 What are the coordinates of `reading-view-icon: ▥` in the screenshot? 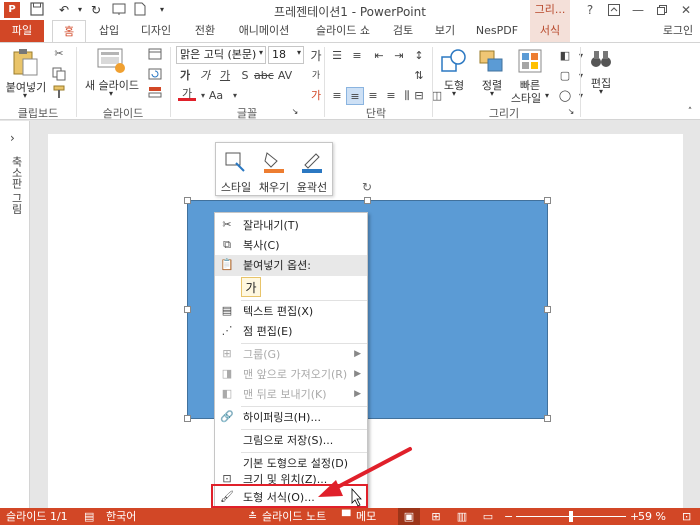 It's located at (462, 516).